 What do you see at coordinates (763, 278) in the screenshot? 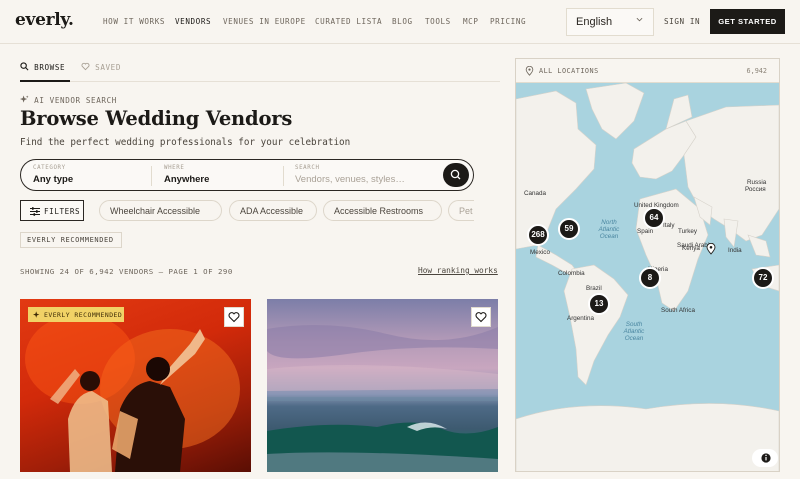
I see `map-cluster: 72` at bounding box center [763, 278].